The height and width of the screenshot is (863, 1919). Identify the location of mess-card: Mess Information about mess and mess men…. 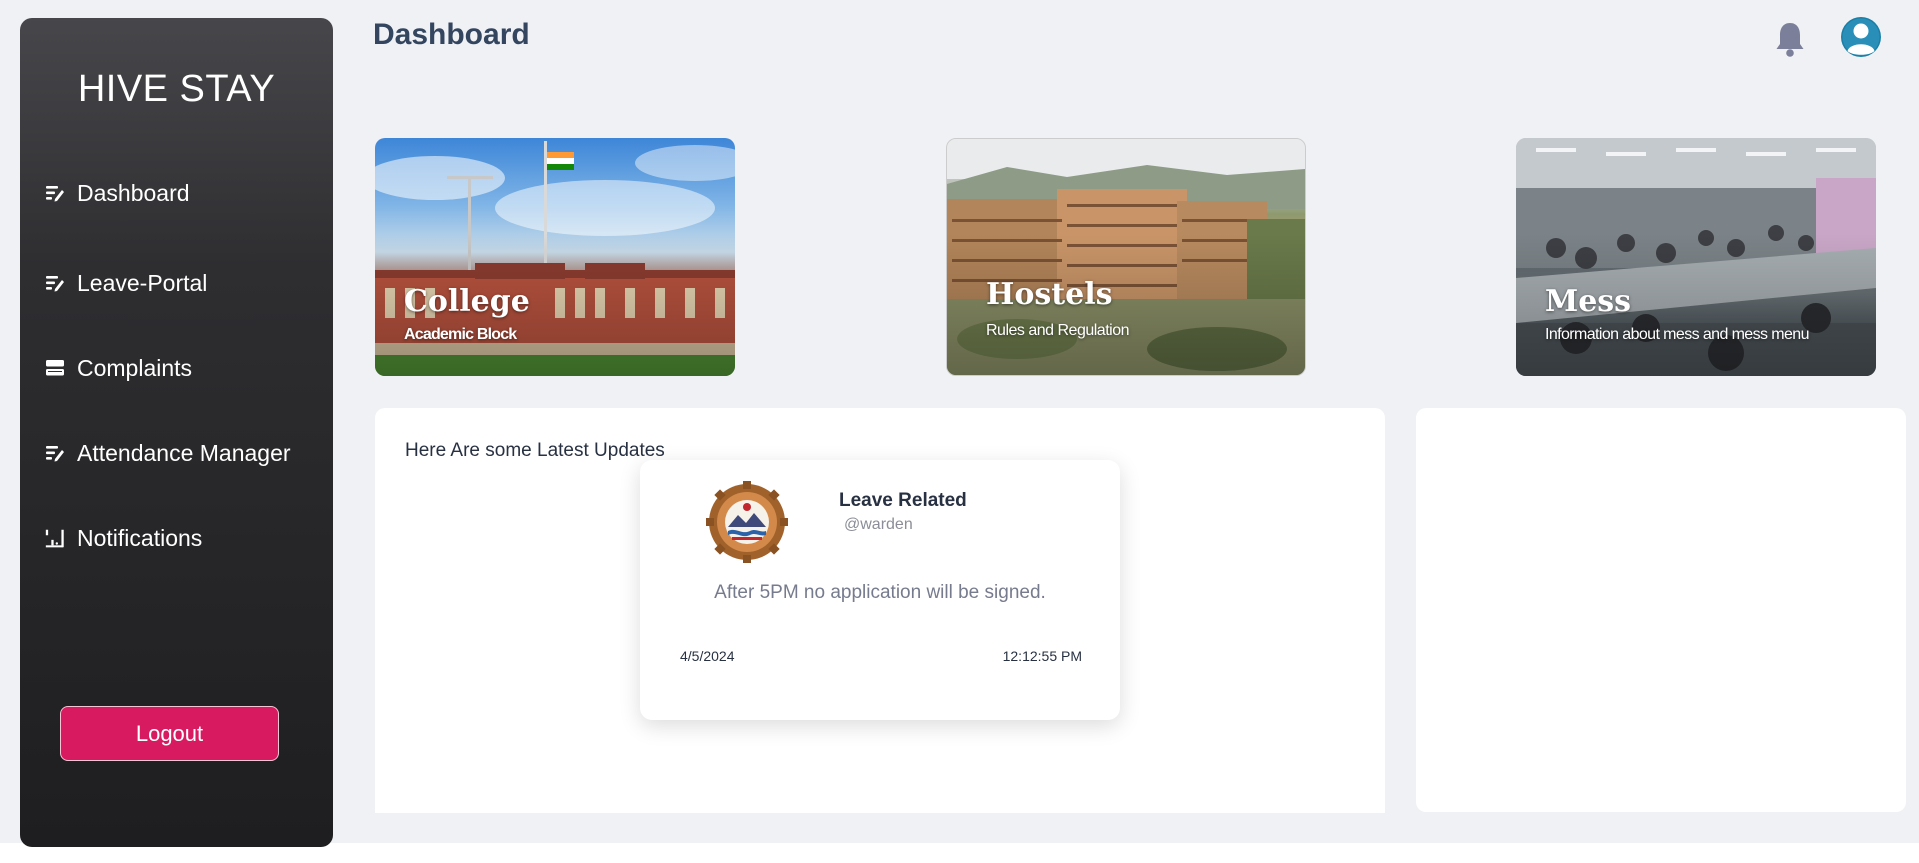
(1696, 257).